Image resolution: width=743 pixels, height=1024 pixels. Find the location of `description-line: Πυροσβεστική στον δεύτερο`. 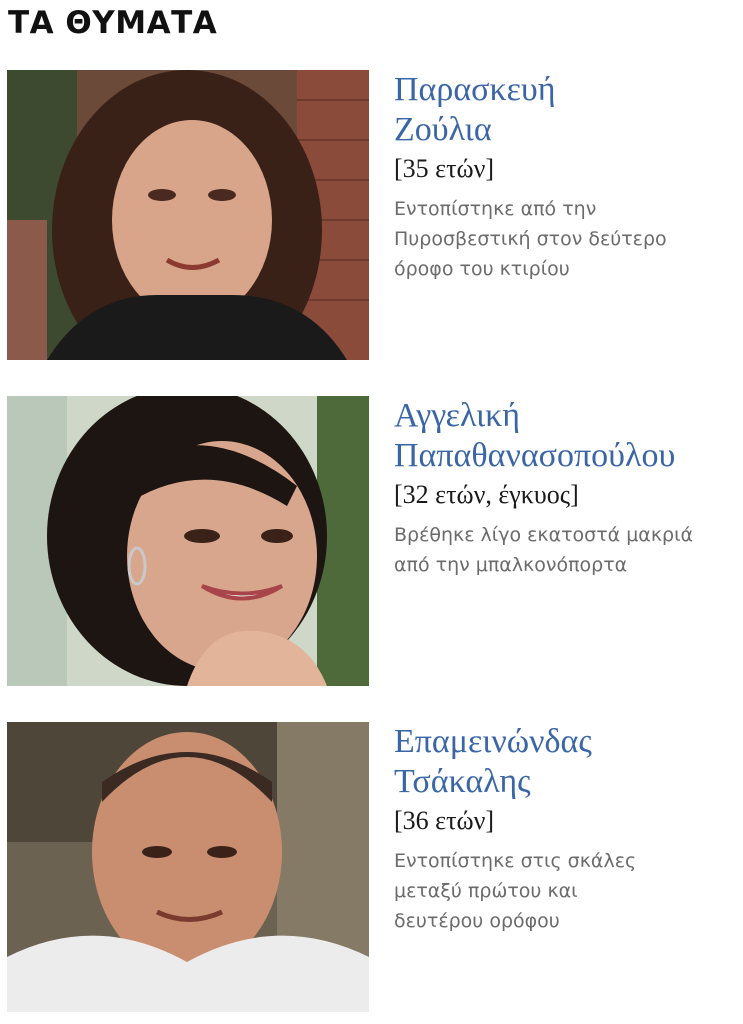

description-line: Πυροσβεστική στον δεύτερο is located at coordinates (530, 239).